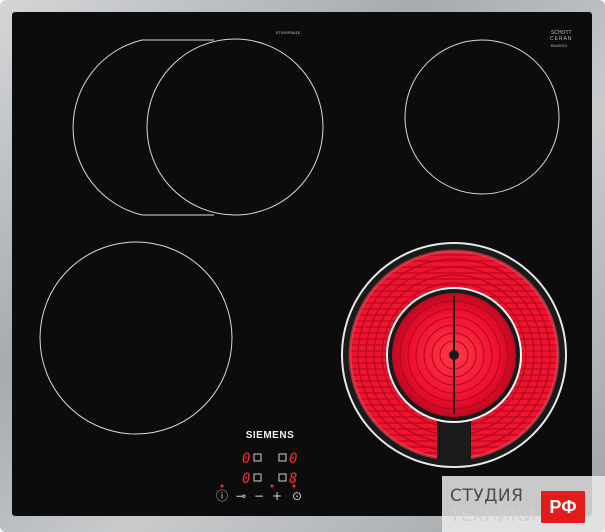 The image size is (605, 532). Describe the element at coordinates (222, 496) in the screenshot. I see `power-button: ⓘ` at that location.